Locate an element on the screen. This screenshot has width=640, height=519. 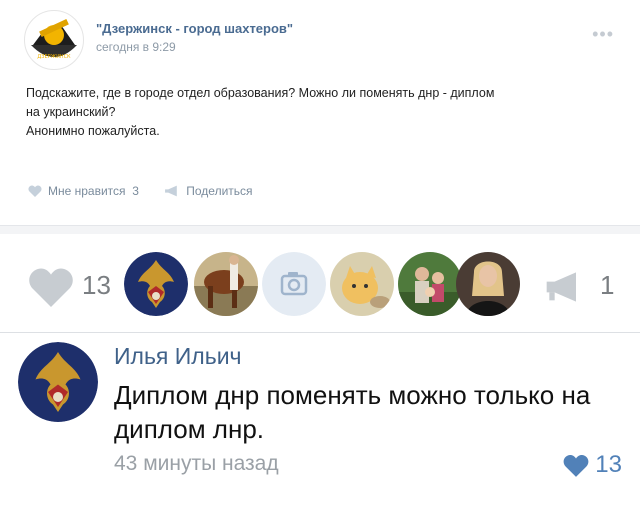
comment-like-count: 13 is located at coordinates (608, 464).